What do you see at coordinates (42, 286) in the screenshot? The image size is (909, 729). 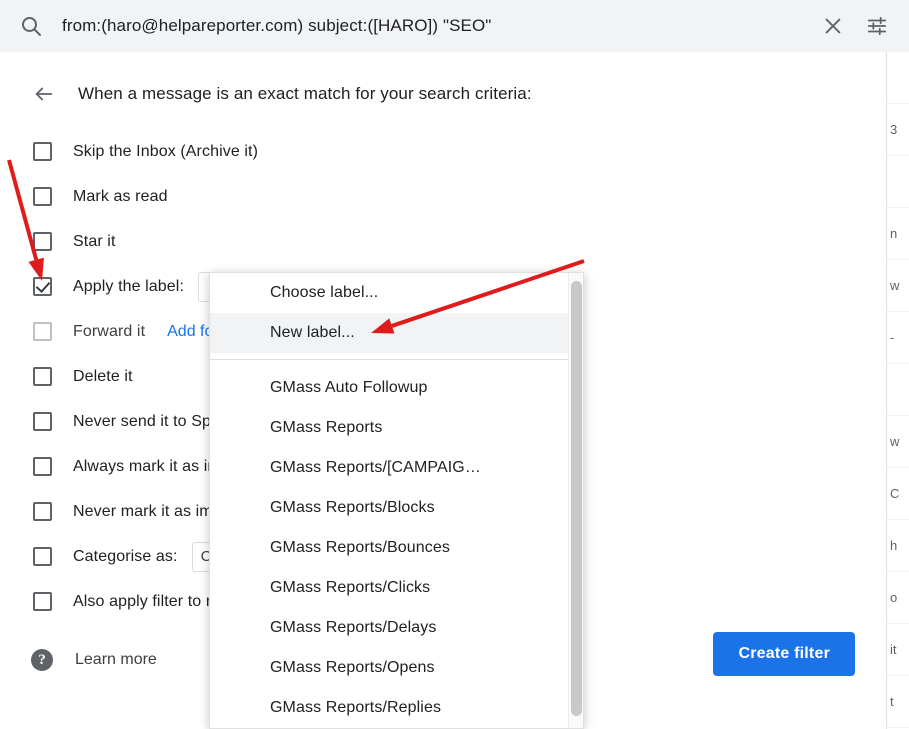 I see `checkbox-apply-the-label` at bounding box center [42, 286].